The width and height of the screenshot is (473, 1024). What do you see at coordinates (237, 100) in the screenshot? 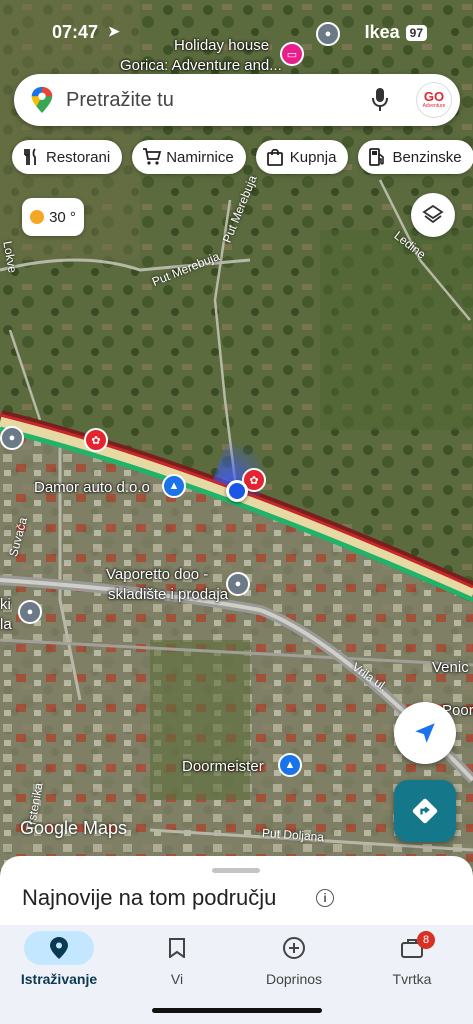
I see `search-bar: Pretražite tu GO Adventure` at bounding box center [237, 100].